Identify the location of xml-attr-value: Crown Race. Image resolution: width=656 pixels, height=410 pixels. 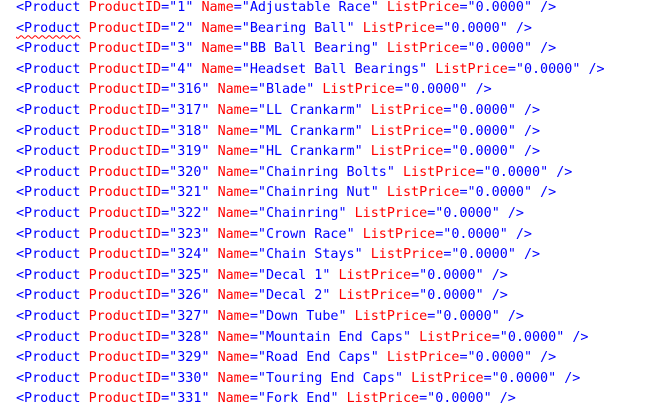
(306, 234).